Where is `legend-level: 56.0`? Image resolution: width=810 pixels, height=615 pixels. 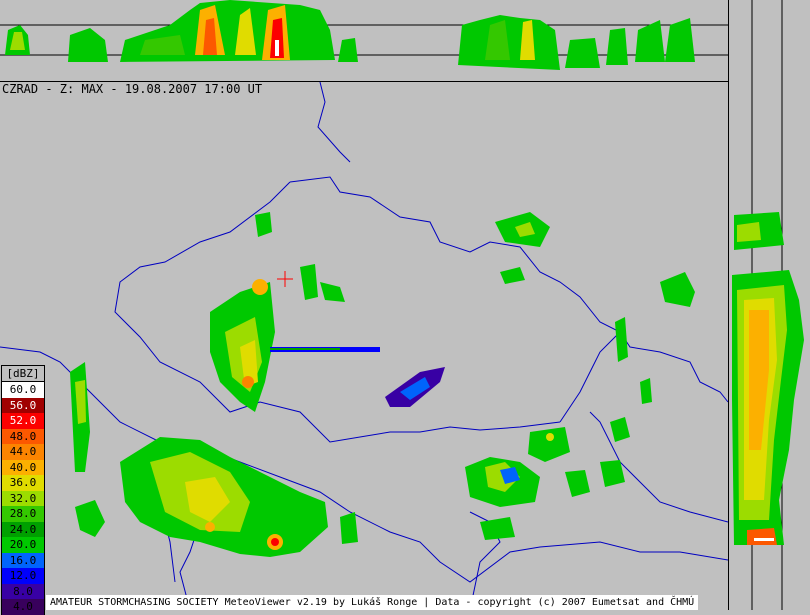 legend-level: 56.0 is located at coordinates (23, 405).